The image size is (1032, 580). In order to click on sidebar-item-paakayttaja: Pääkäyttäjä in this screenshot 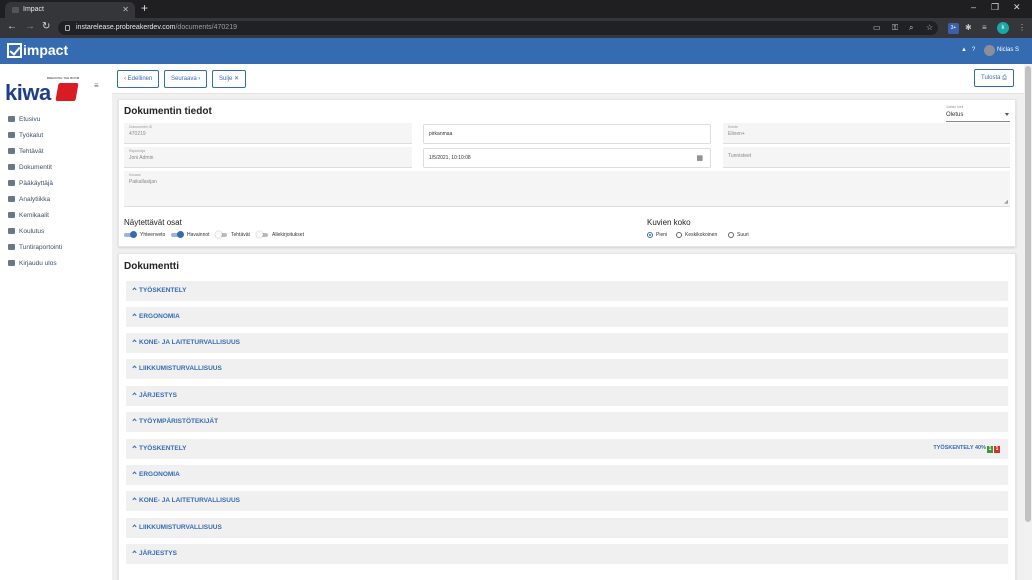, I will do `click(30, 183)`.